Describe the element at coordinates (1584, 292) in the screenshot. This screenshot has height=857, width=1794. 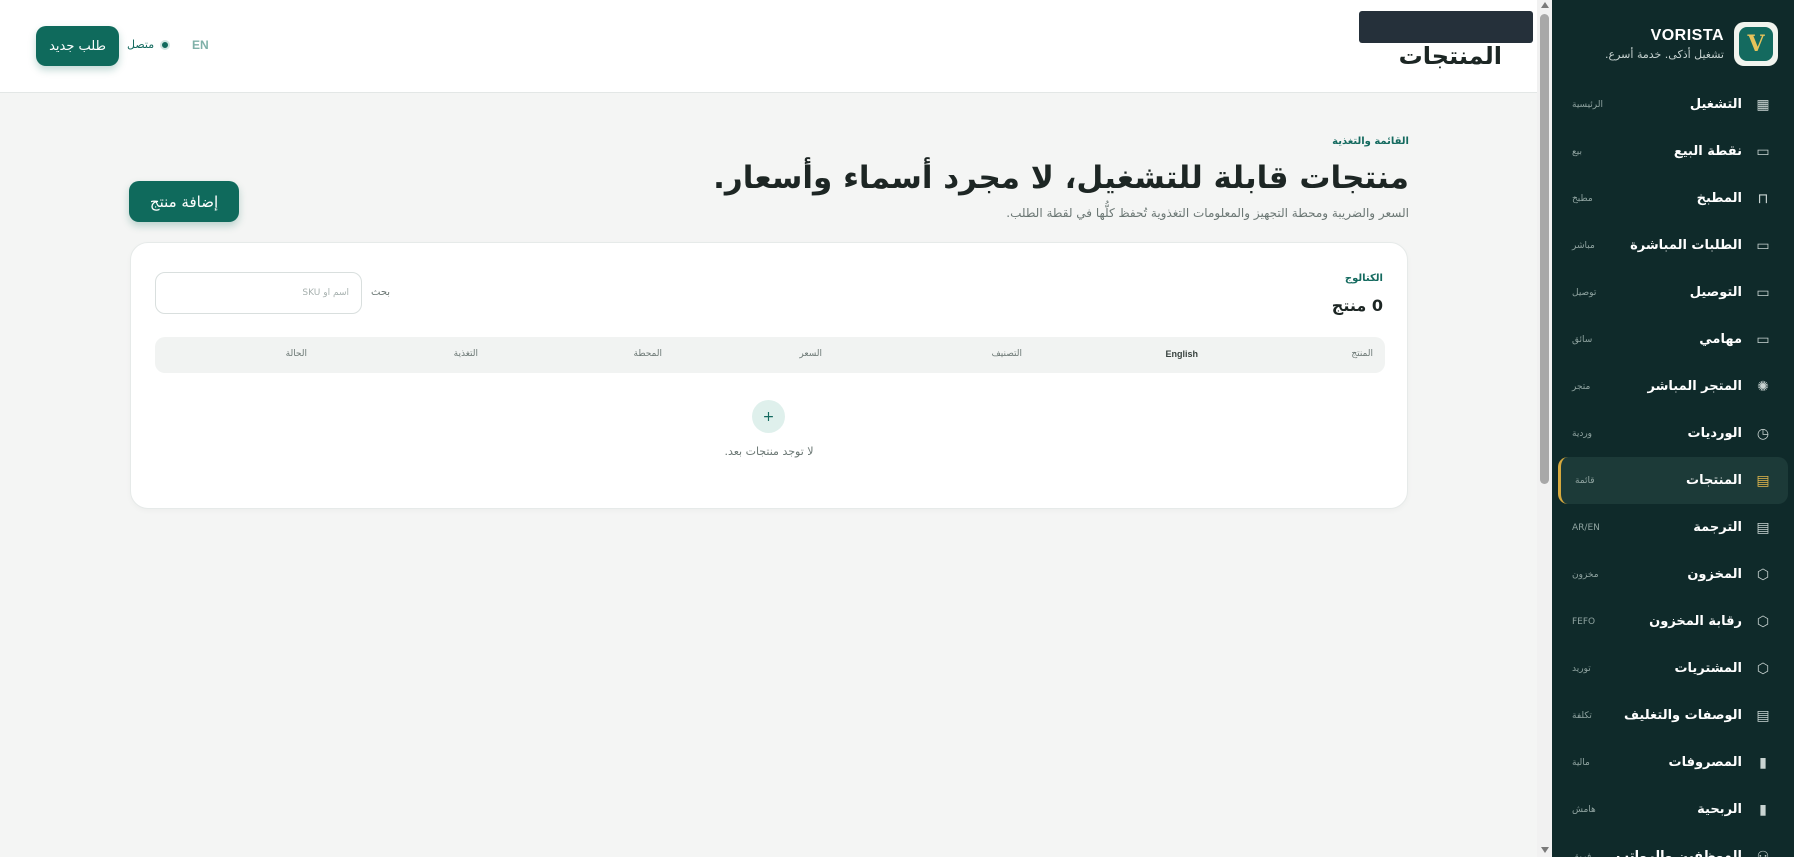
I see `sidebar-item-sub: توصيل` at that location.